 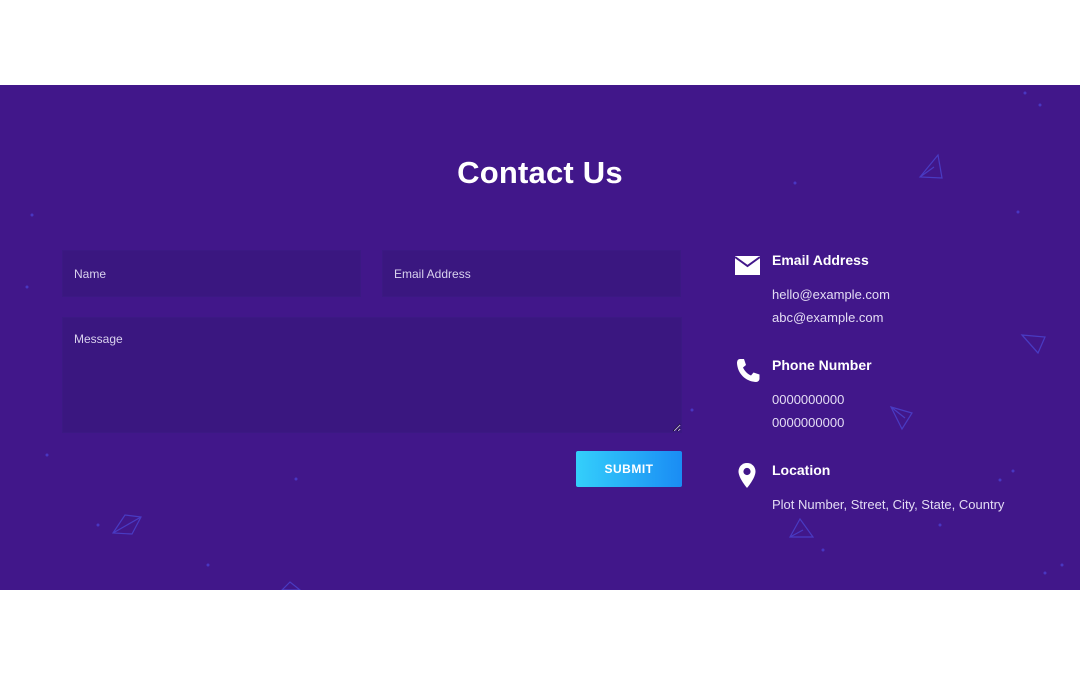 What do you see at coordinates (629, 469) in the screenshot?
I see `submit-button: SUBMIT` at bounding box center [629, 469].